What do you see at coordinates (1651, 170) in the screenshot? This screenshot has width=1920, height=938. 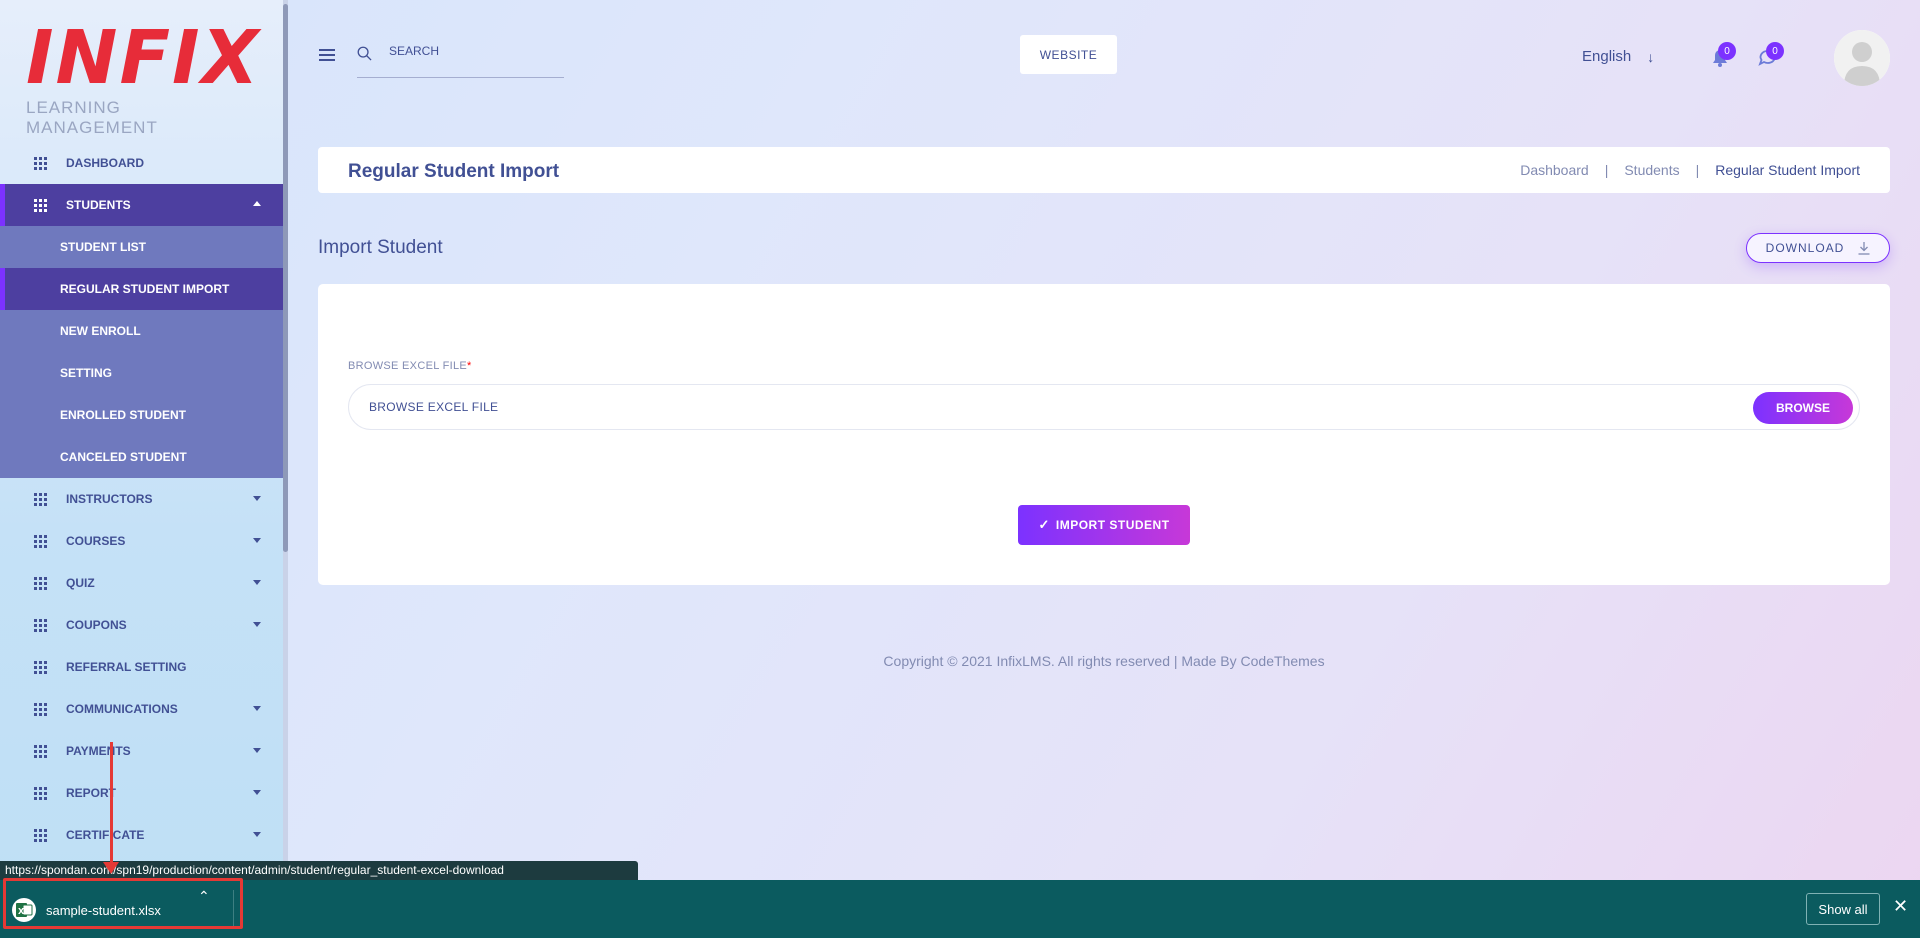 I see `breadcrumb-students: Students` at bounding box center [1651, 170].